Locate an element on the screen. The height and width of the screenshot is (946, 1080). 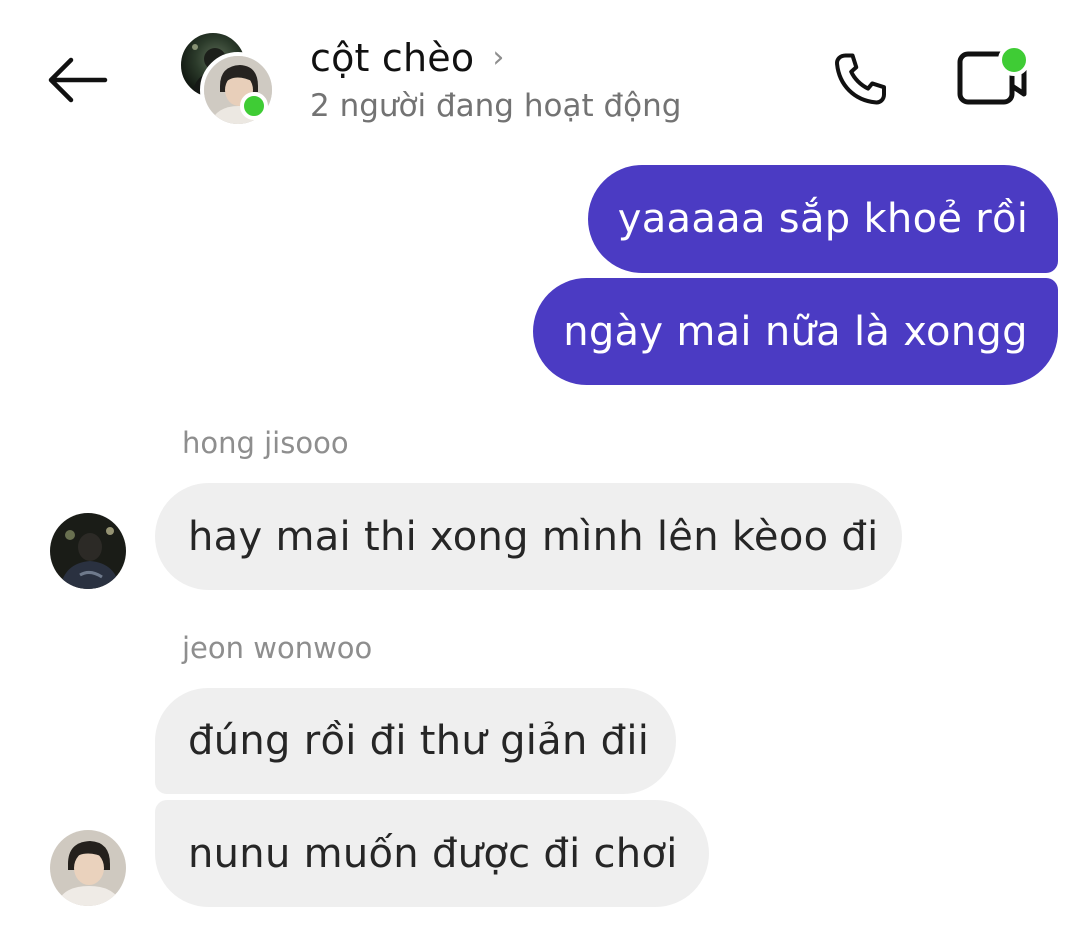
sender-name: hong jisooo is located at coordinates (265, 443).